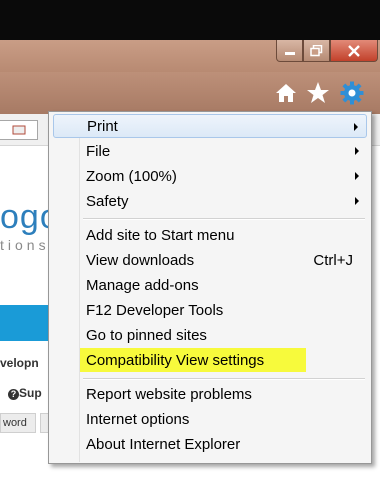 The height and width of the screenshot is (485, 380). What do you see at coordinates (210, 335) in the screenshot?
I see `menu-item-go-to-pinned-sites: Go to pinned sites` at bounding box center [210, 335].